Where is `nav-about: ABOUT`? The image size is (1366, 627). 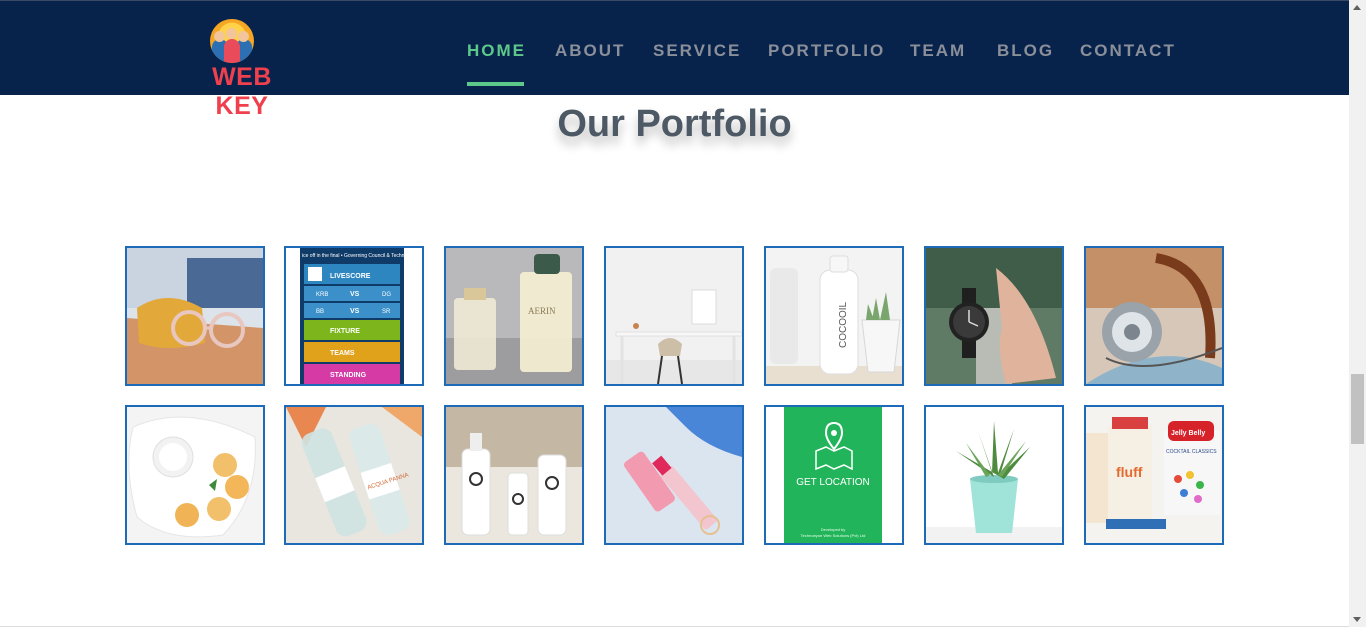
nav-about: ABOUT is located at coordinates (590, 51).